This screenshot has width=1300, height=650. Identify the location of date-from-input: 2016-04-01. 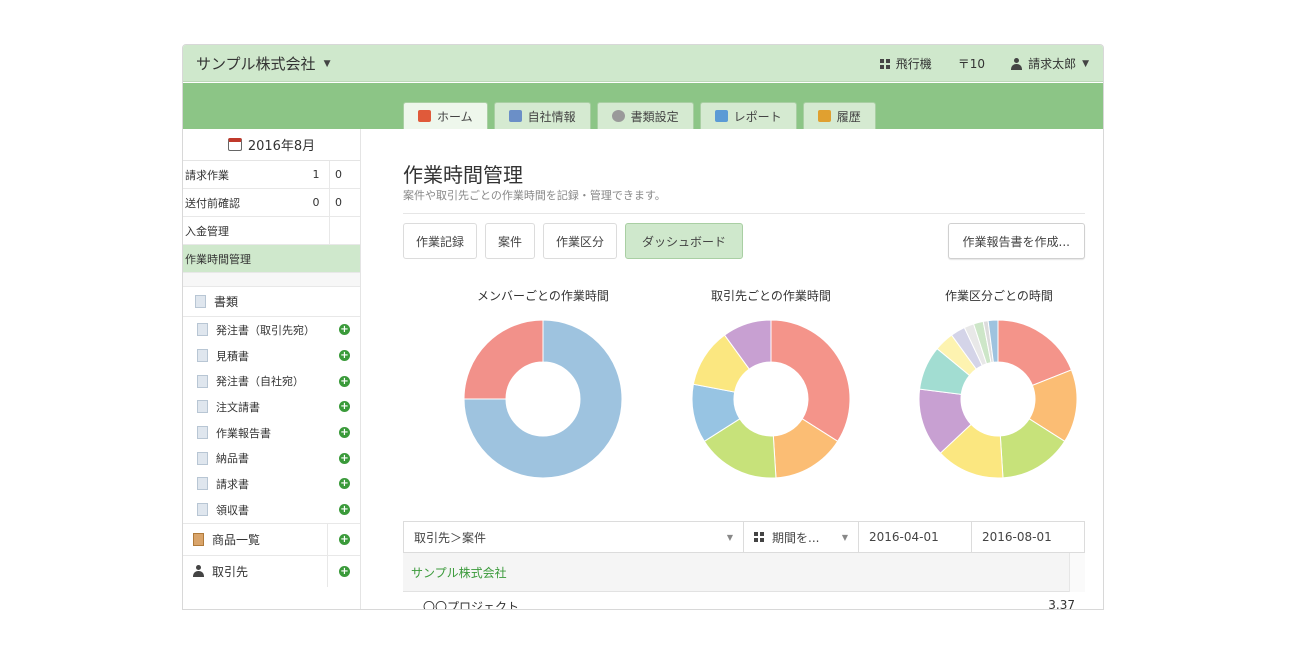
(915, 537).